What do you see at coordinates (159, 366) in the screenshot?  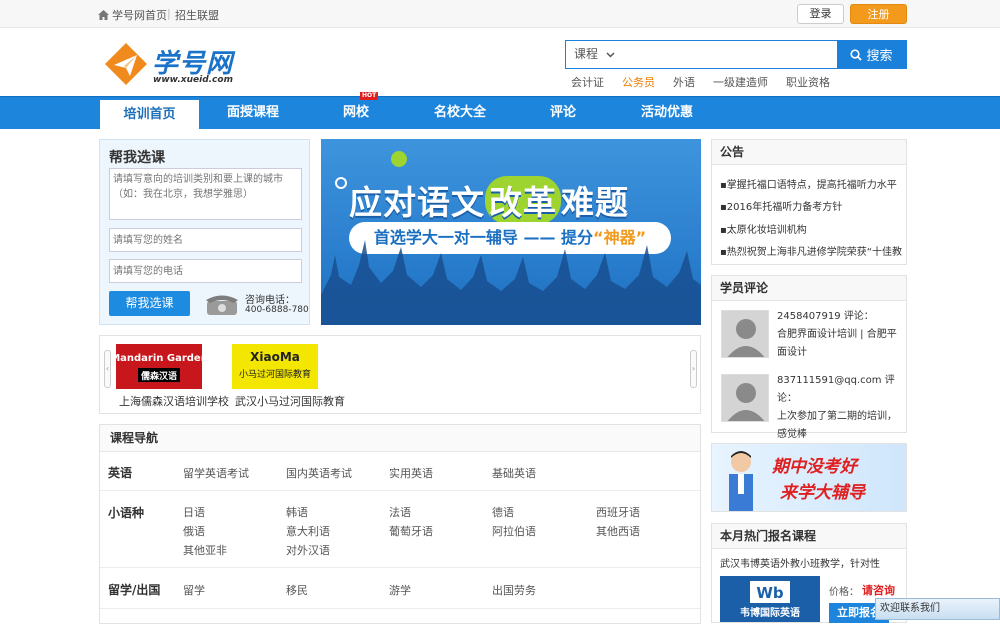 I see `school-logo-mandarin-garden: Mandarin Garden 儒森汉语` at bounding box center [159, 366].